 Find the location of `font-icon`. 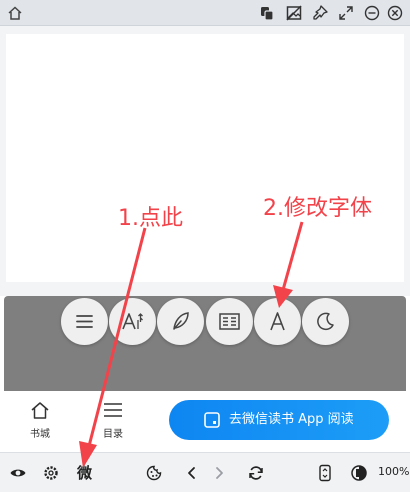

font-icon is located at coordinates (277, 321).